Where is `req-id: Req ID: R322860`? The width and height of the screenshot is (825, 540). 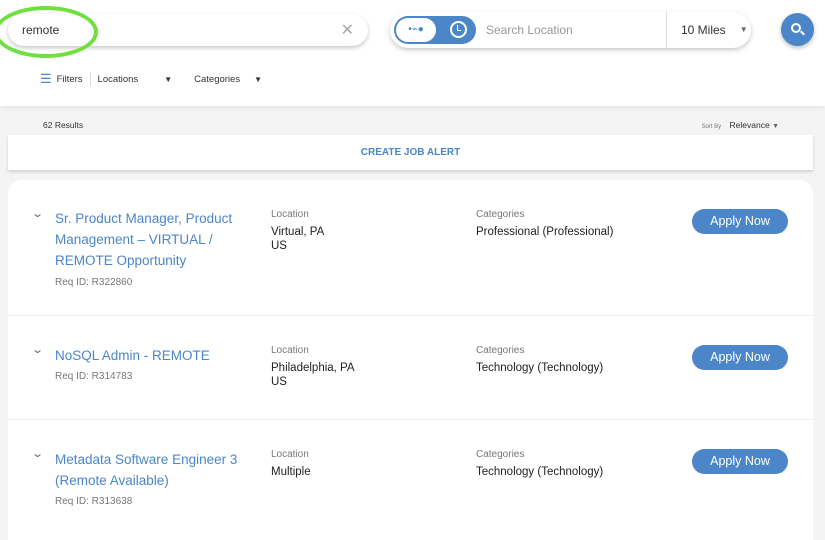 req-id: Req ID: R322860 is located at coordinates (94, 282).